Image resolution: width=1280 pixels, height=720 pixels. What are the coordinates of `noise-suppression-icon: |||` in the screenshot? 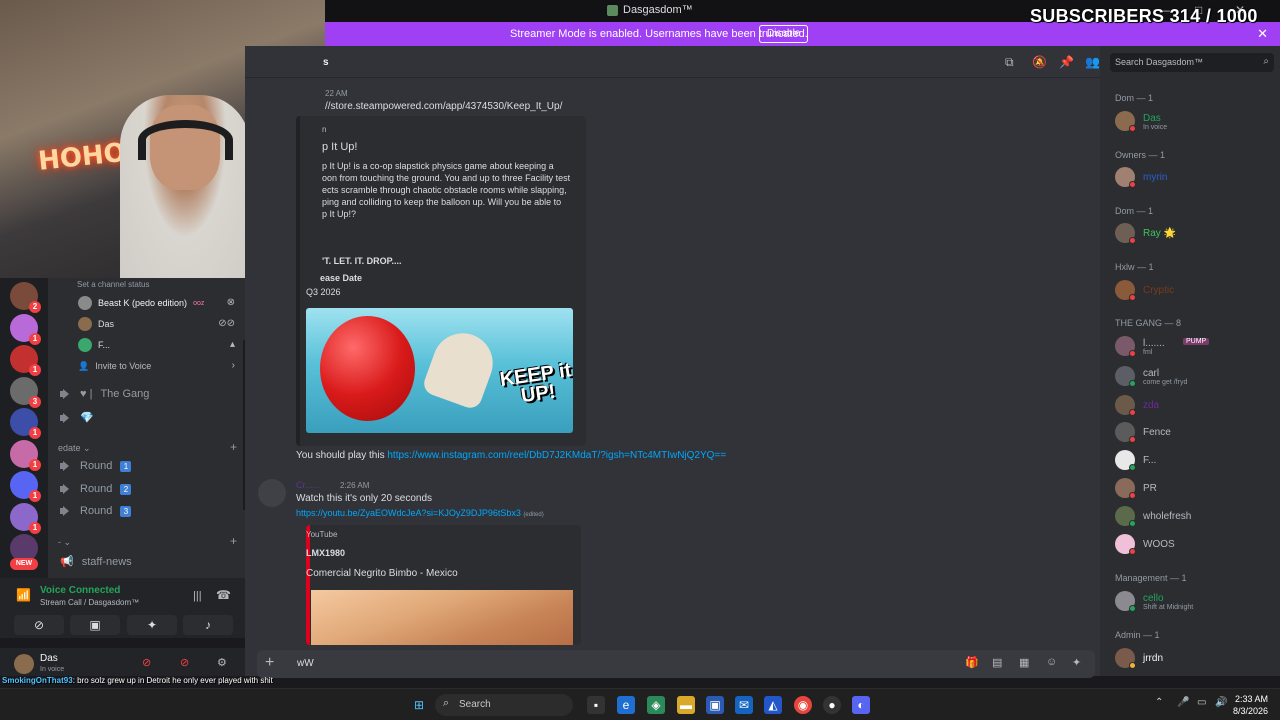 It's located at (197, 596).